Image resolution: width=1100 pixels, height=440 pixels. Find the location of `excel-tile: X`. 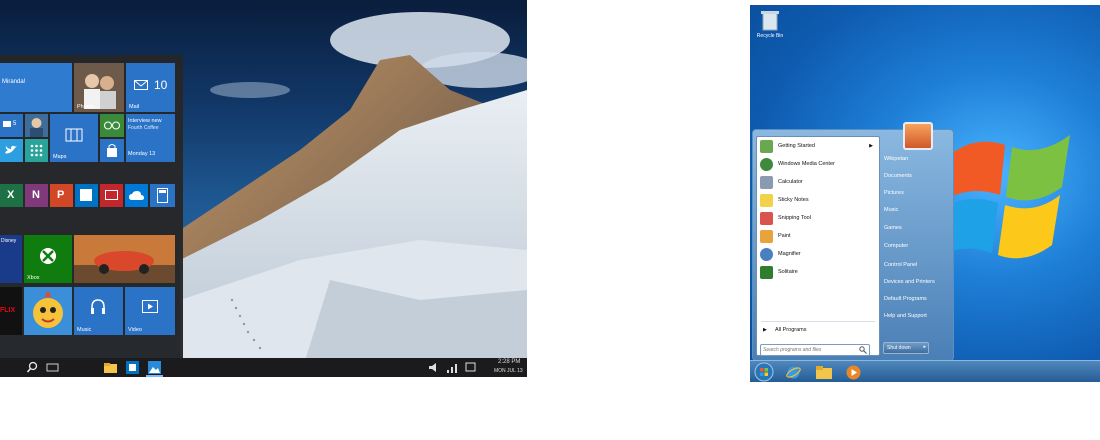

excel-tile: X is located at coordinates (11, 195).